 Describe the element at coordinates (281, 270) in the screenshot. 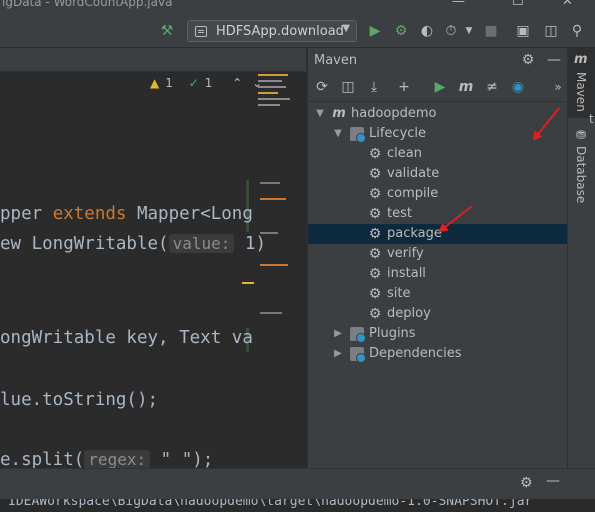

I see `code-minimap` at that location.